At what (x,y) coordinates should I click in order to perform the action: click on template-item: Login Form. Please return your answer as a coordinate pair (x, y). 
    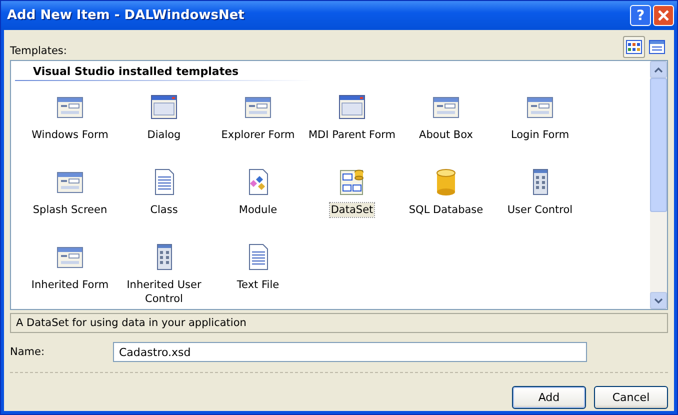
    Looking at the image, I should click on (540, 128).